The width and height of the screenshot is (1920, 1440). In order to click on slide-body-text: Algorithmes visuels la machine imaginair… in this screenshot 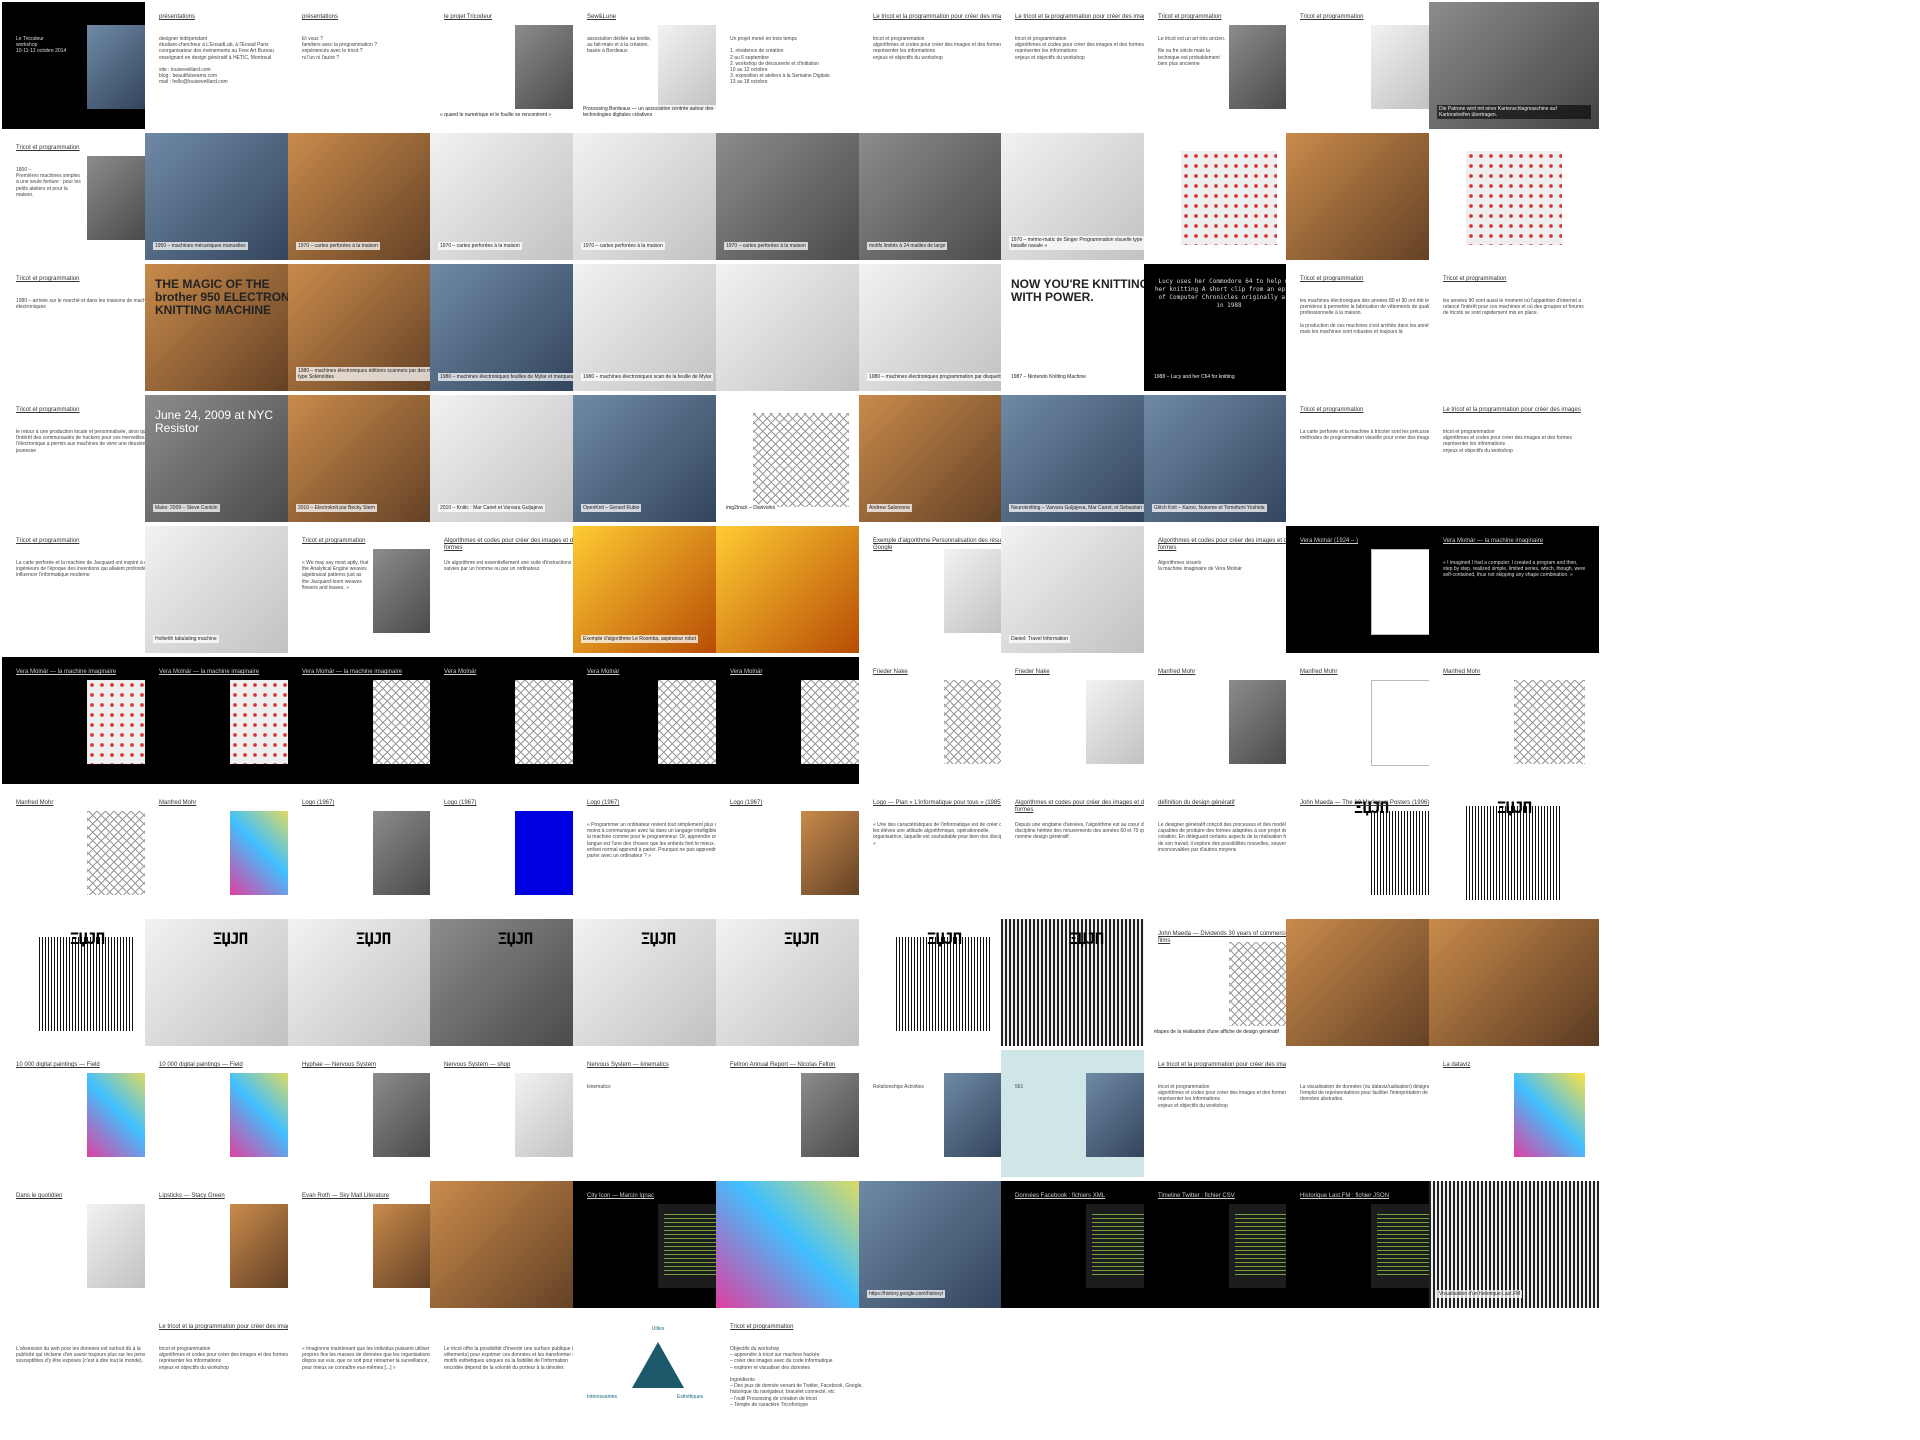, I will do `click(1200, 566)`.